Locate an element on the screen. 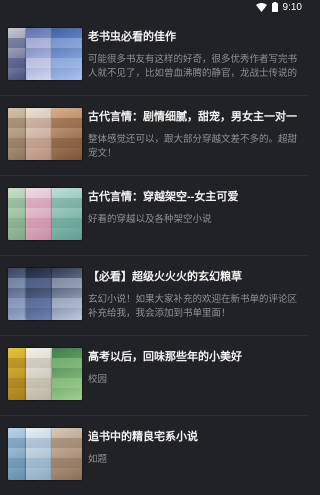 Image resolution: width=320 pixels, height=495 pixels. wifi-icon is located at coordinates (261, 8).